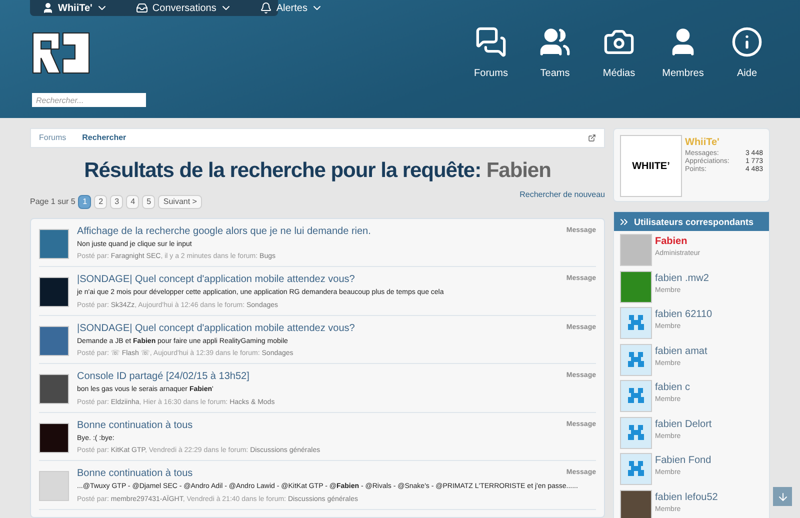 The height and width of the screenshot is (518, 800). Describe the element at coordinates (317, 171) in the screenshot. I see `page-title: Résultats de la recherche pour la requête: Fabien` at that location.